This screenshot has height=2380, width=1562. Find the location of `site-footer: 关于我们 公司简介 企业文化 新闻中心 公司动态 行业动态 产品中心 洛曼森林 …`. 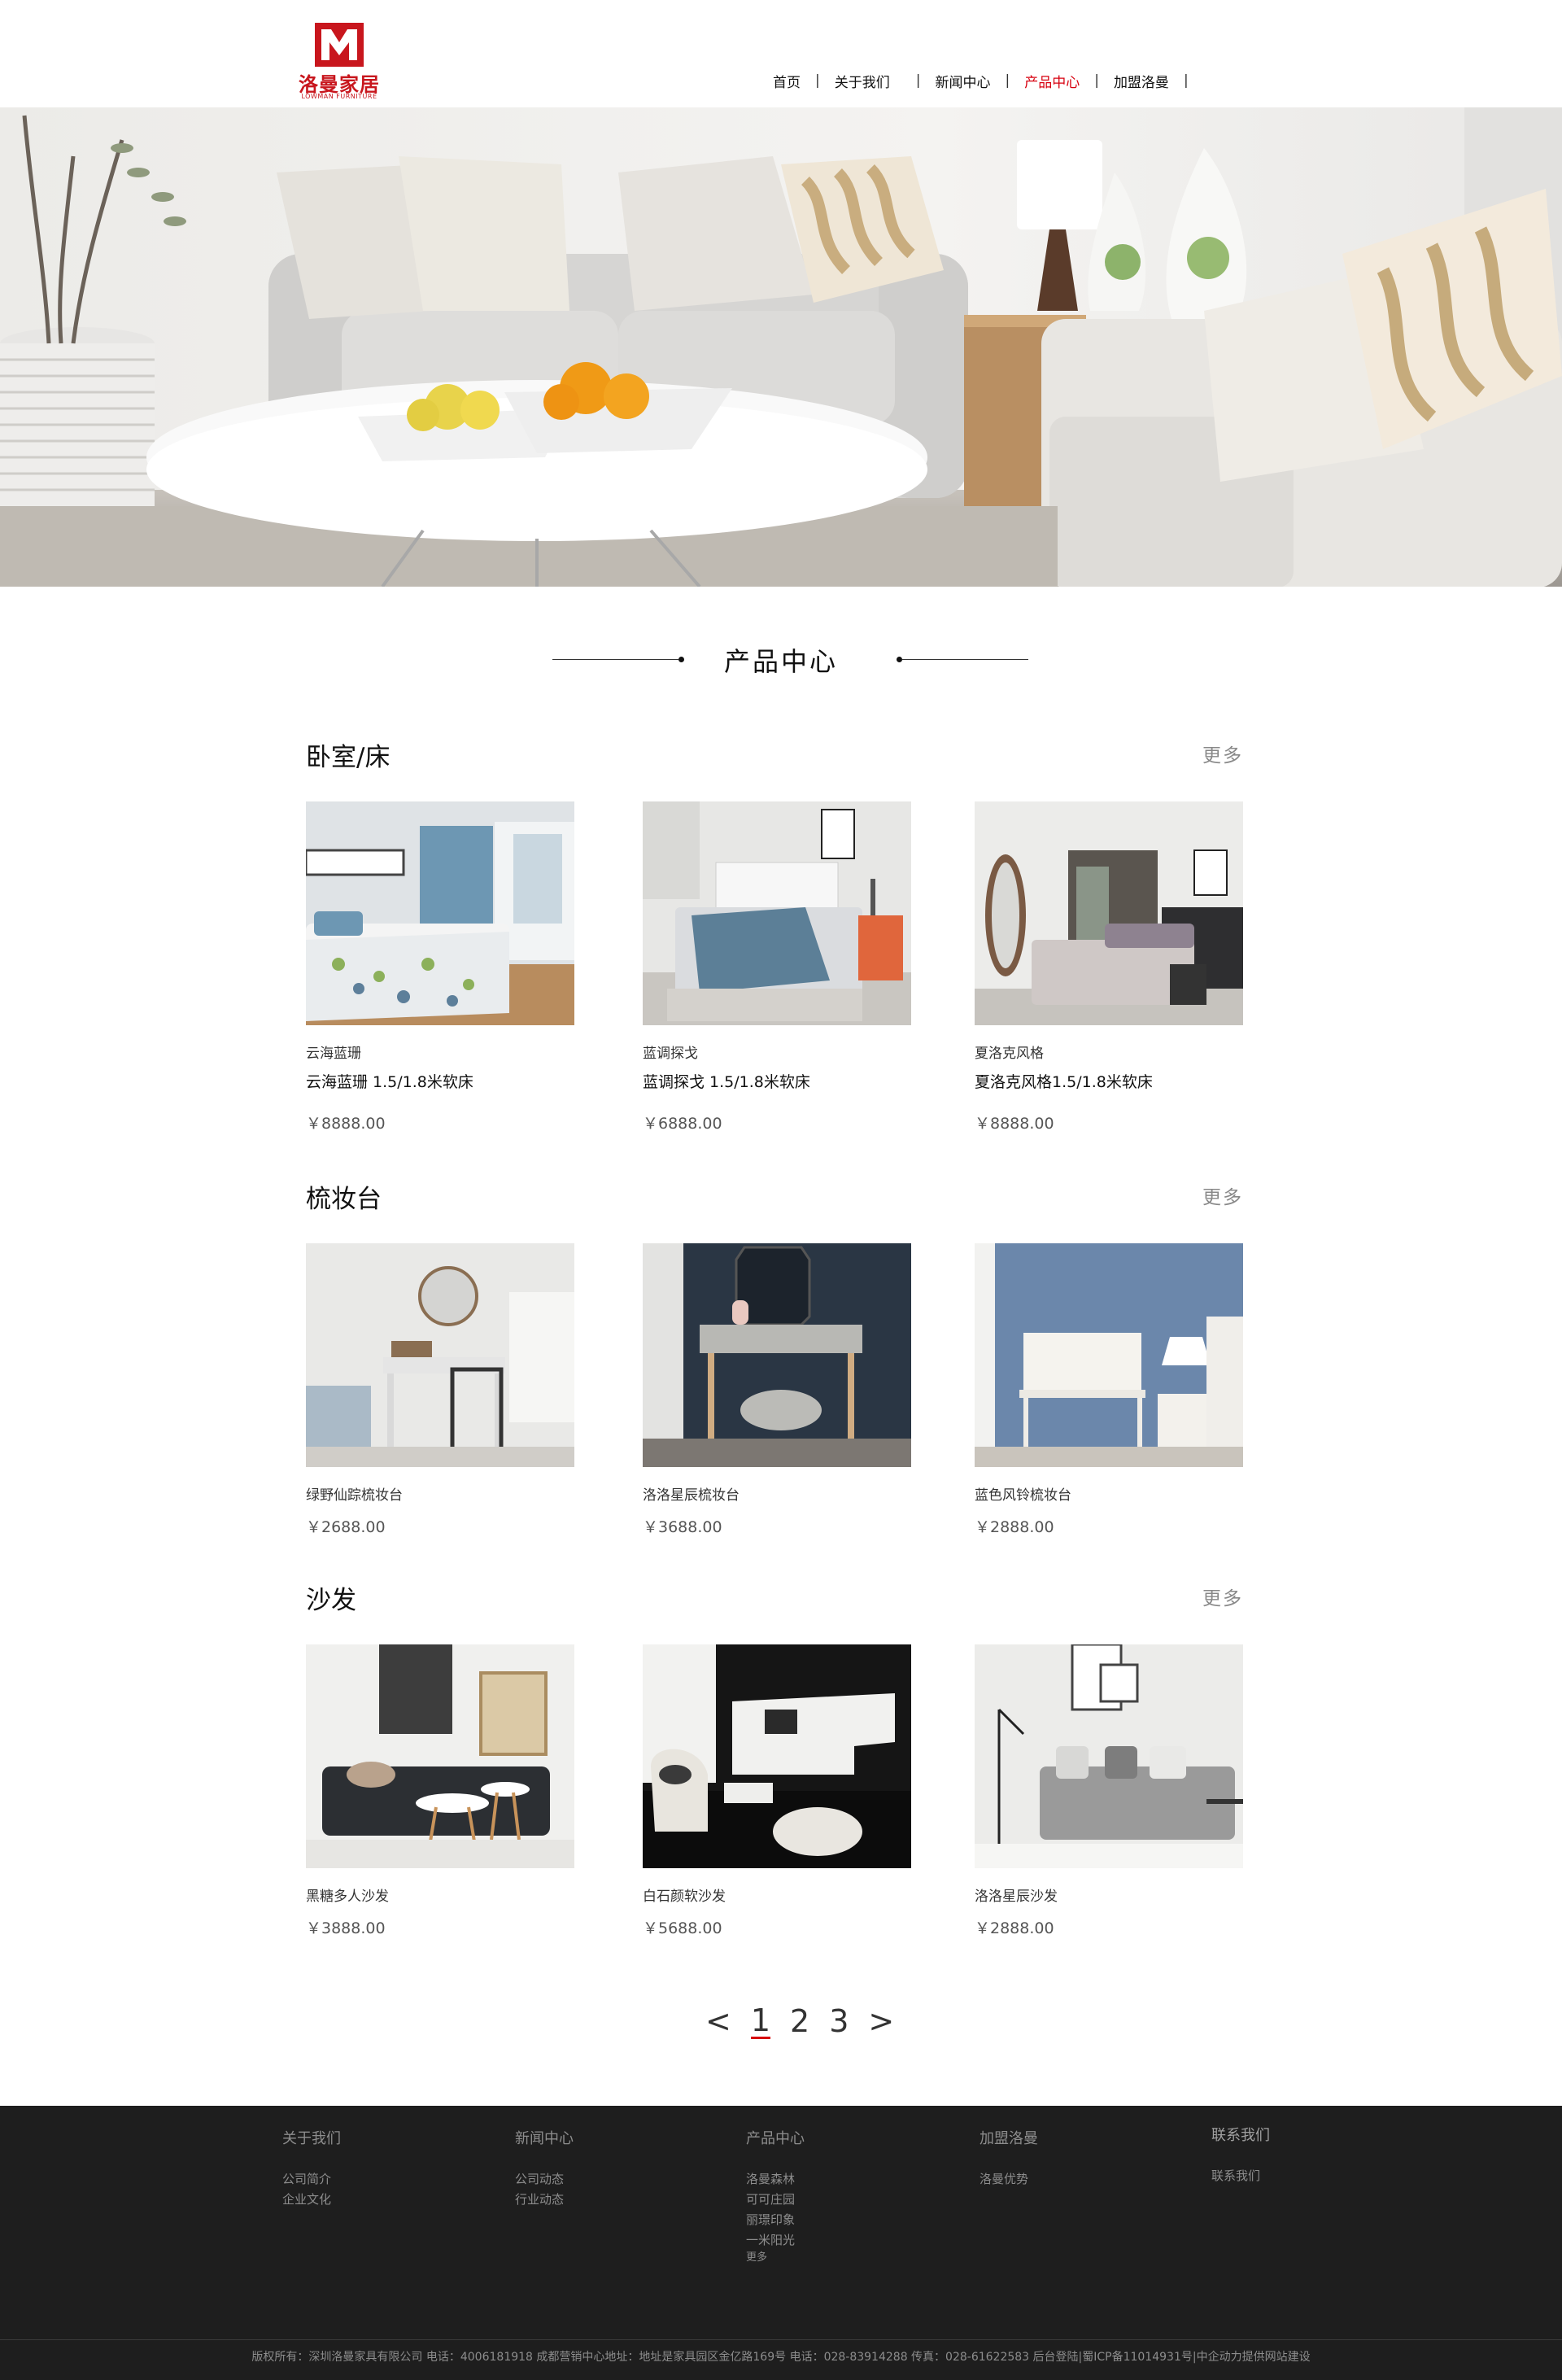

site-footer: 关于我们 公司简介 企业文化 新闻中心 公司动态 行业动态 产品中心 洛曼森林 … is located at coordinates (781, 2243).